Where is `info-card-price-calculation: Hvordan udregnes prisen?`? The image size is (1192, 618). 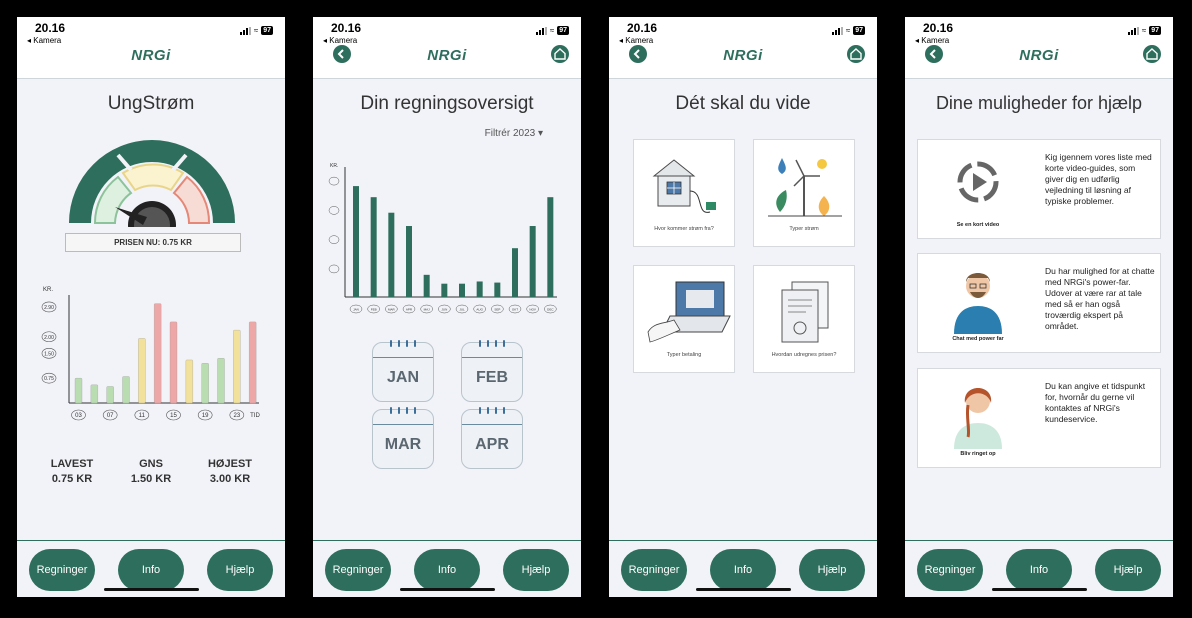
info-card-price-calculation: Hvordan udregnes prisen? is located at coordinates (804, 319).